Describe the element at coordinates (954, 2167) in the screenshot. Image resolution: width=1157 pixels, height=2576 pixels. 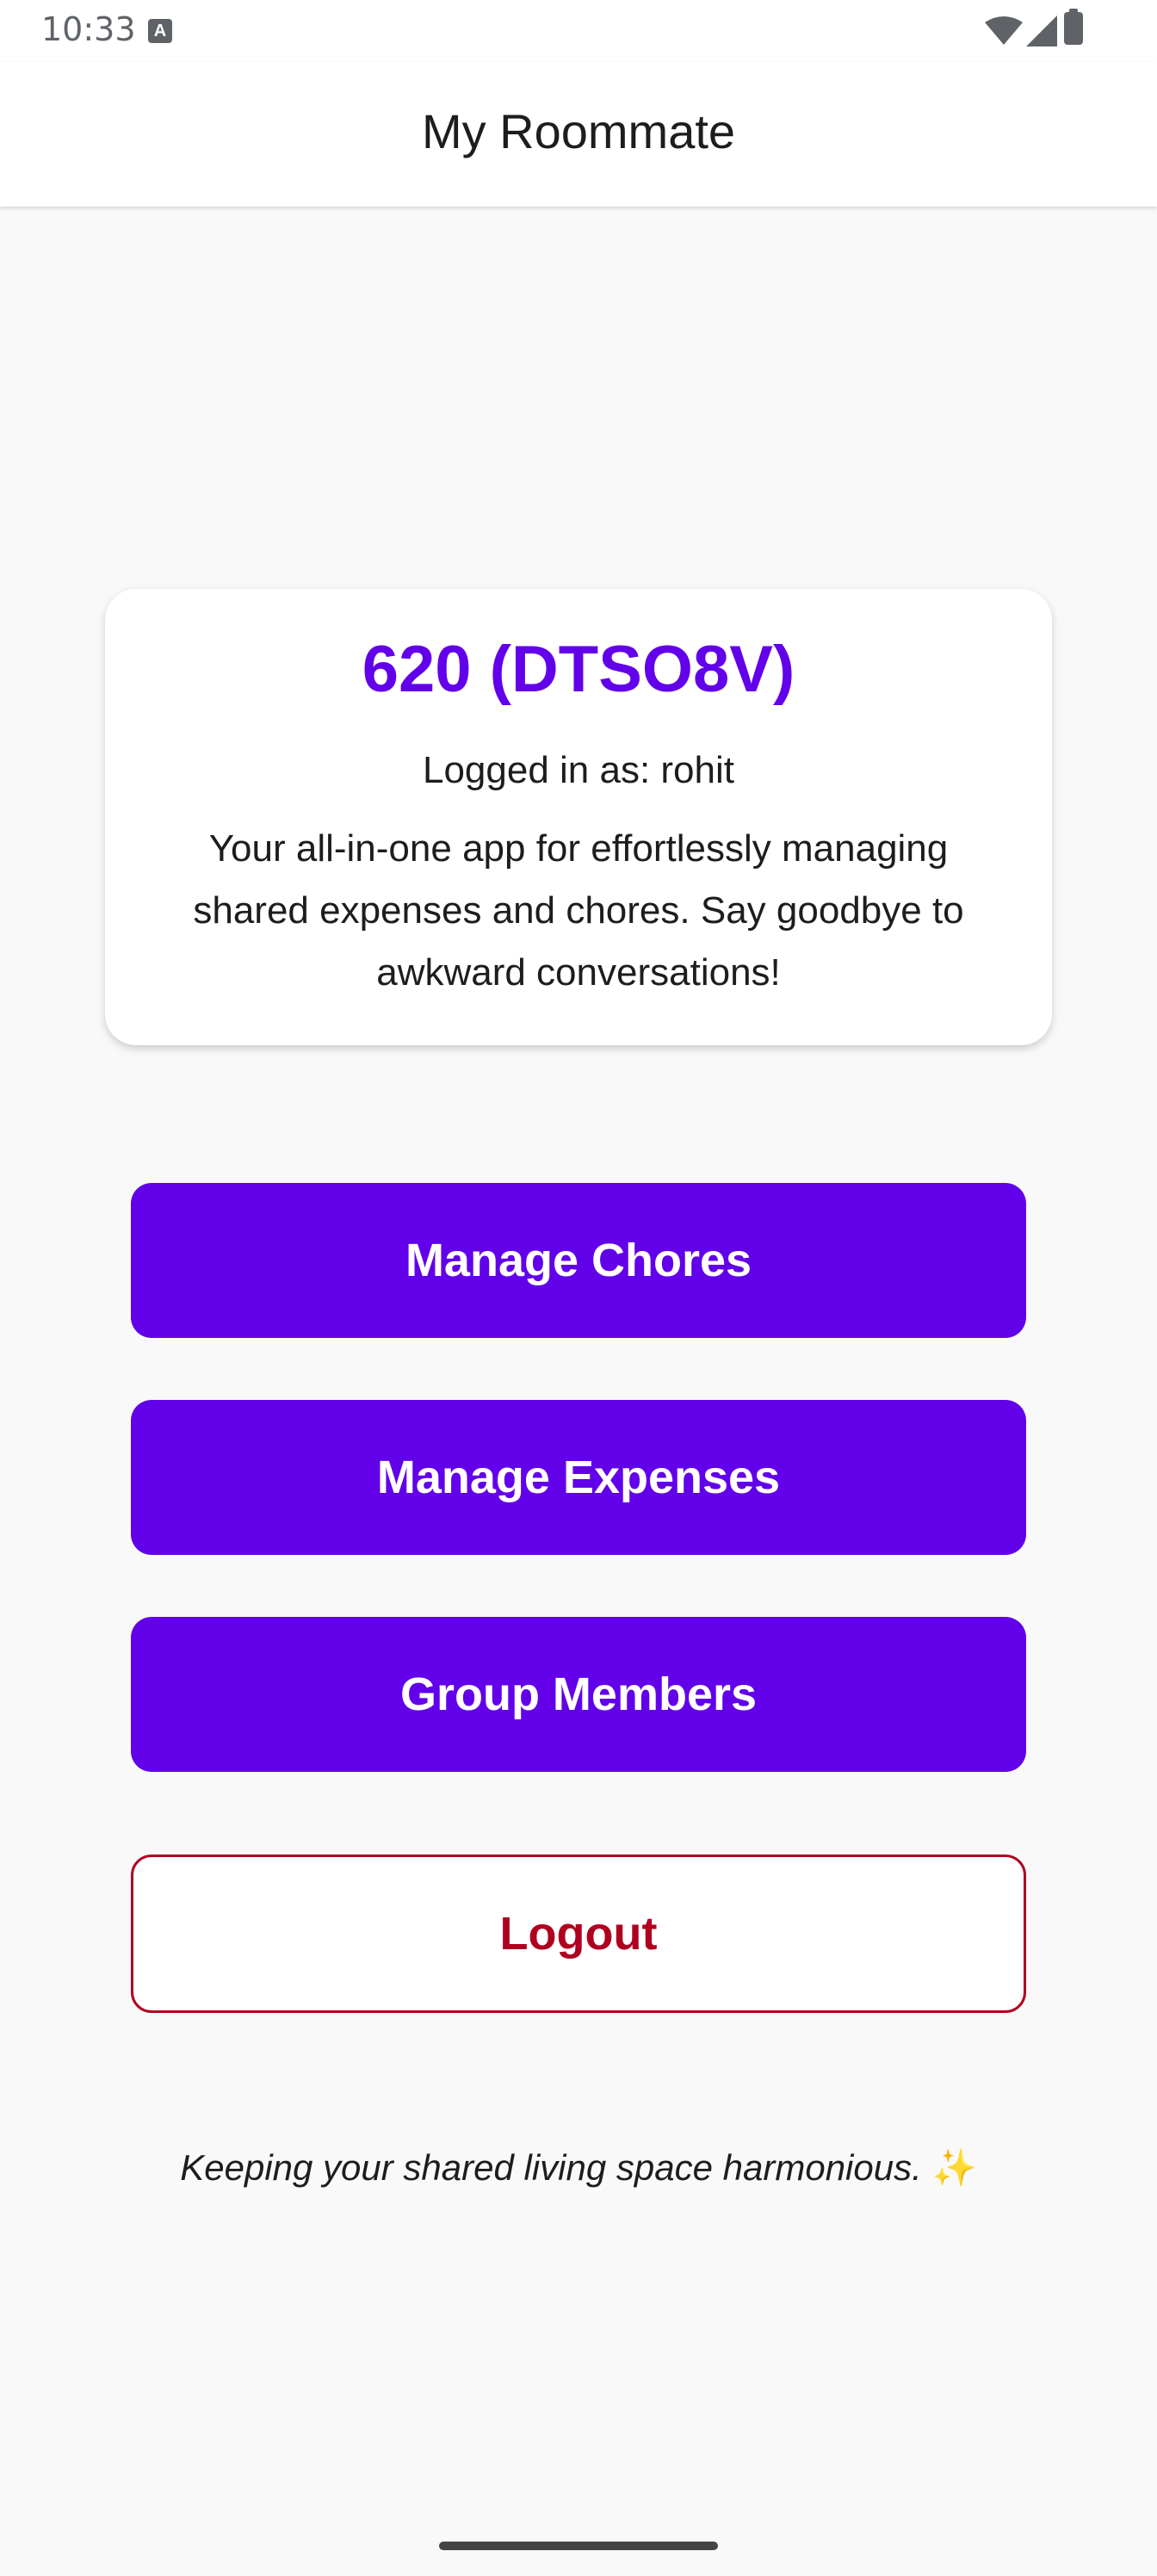
I see `sparkle-icon: ✨` at that location.